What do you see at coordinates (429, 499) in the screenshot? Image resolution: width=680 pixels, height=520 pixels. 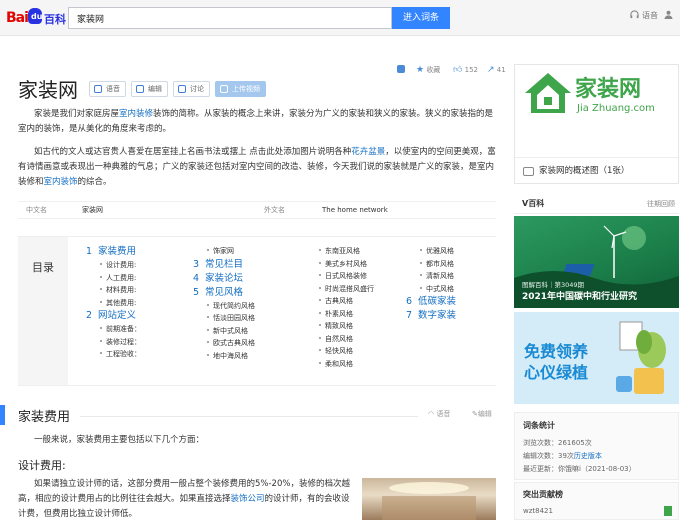 I see `interior-photo` at bounding box center [429, 499].